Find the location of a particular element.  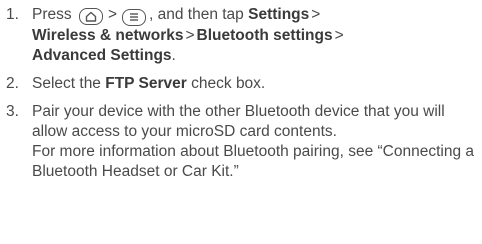

check-box-text: check box. is located at coordinates (228, 83).